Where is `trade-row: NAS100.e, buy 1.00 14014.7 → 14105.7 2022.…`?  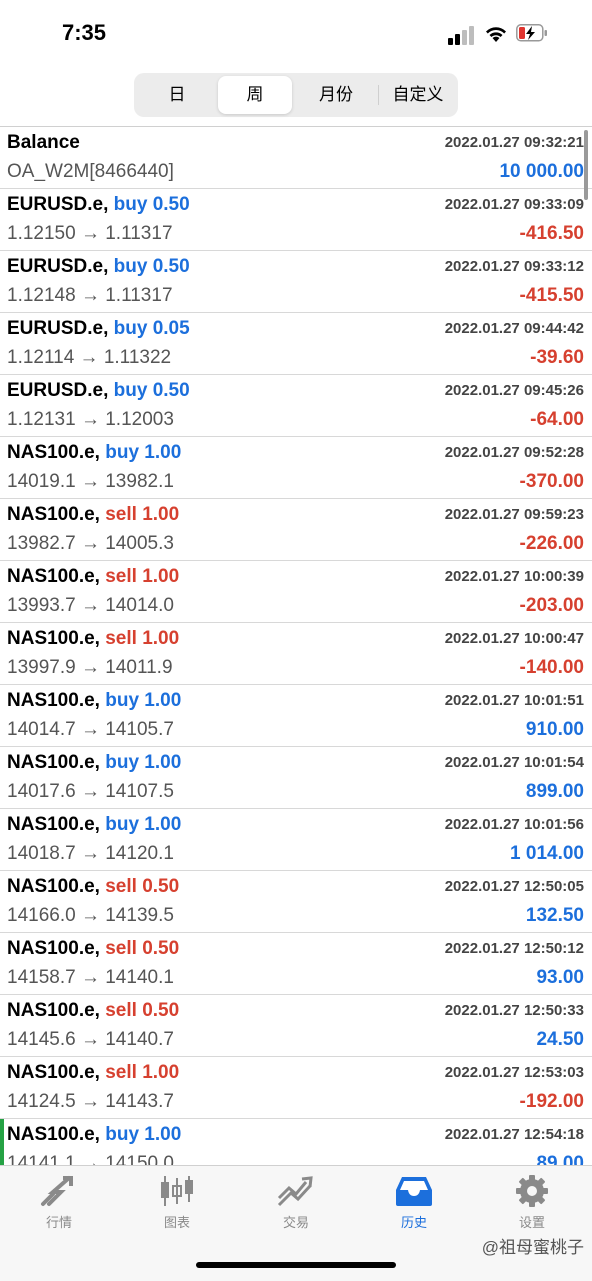 trade-row: NAS100.e, buy 1.00 14014.7 → 14105.7 2022.… is located at coordinates (296, 716).